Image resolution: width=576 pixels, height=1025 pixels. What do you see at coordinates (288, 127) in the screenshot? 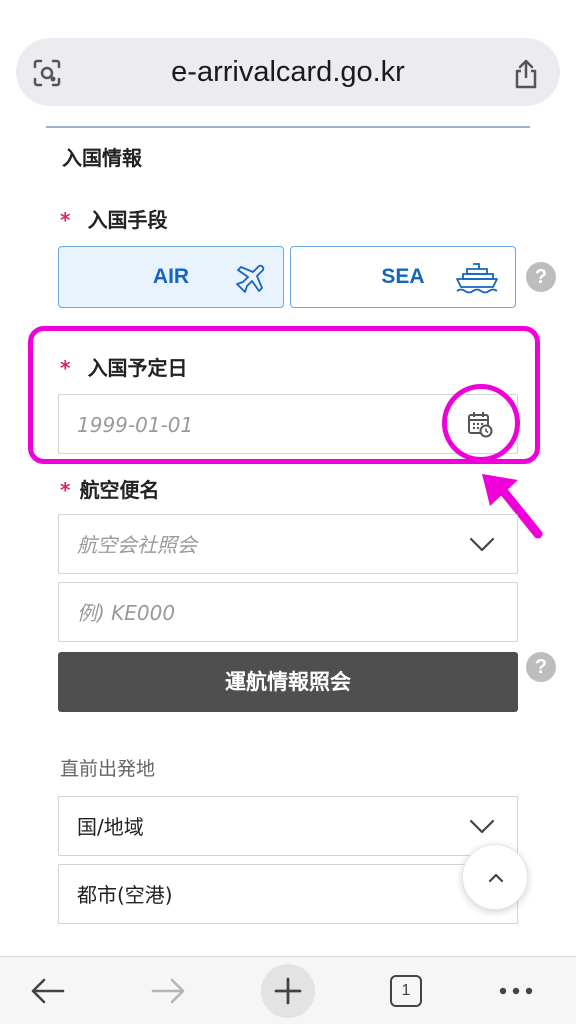
I see `divider` at bounding box center [288, 127].